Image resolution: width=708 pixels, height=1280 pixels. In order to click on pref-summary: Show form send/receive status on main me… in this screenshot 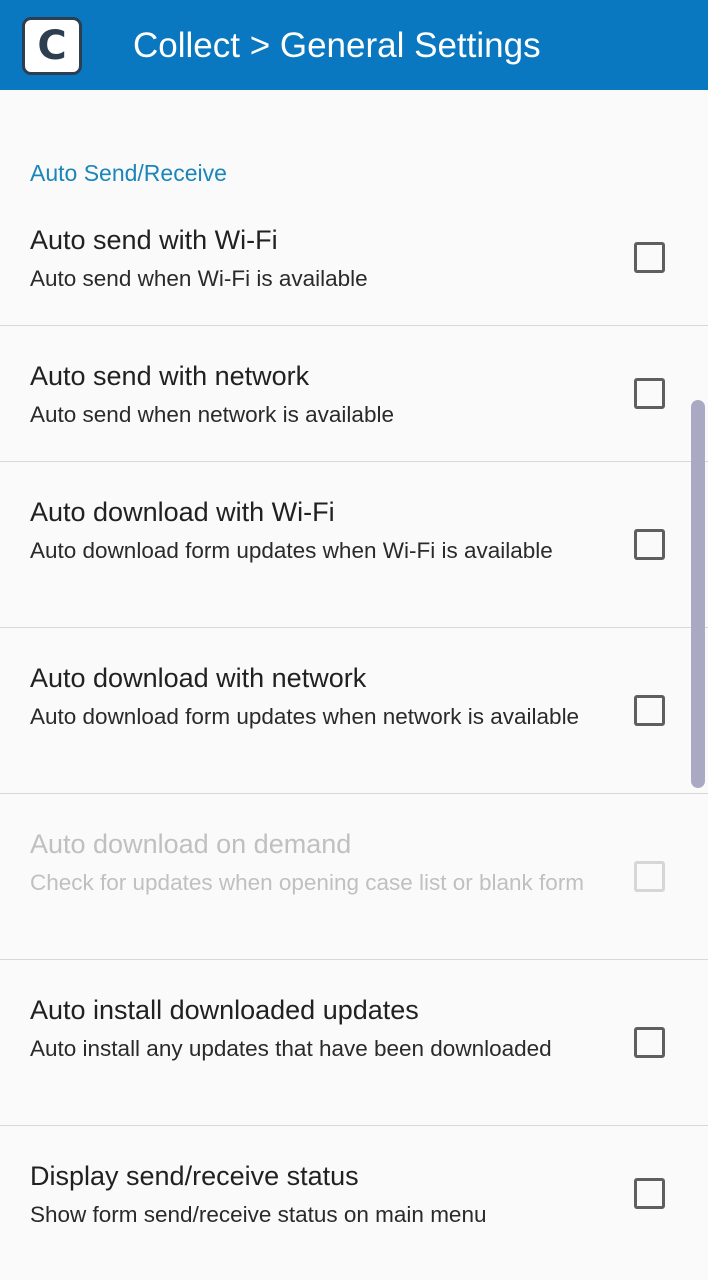, I will do `click(258, 1214)`.